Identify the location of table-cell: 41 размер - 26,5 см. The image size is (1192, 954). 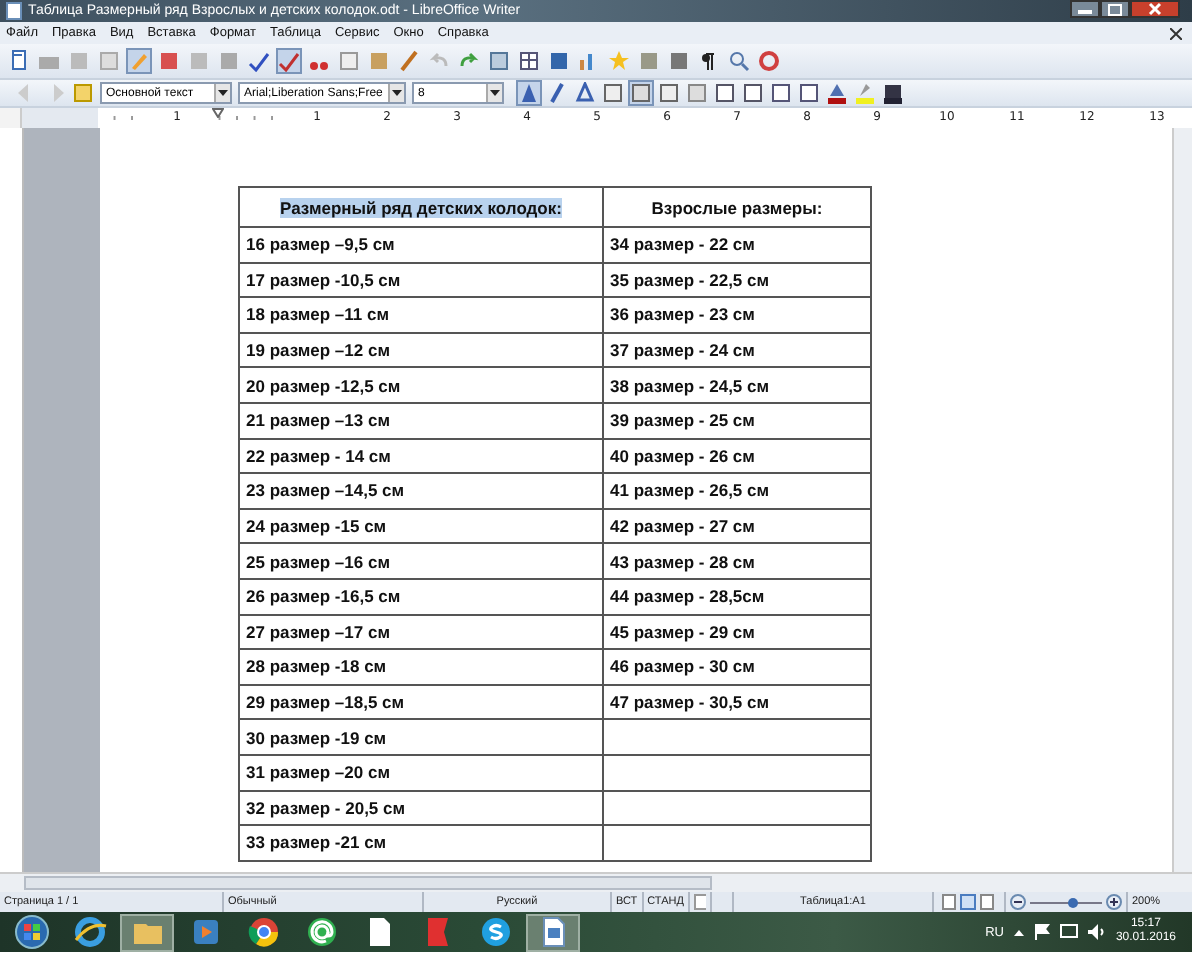
(737, 491).